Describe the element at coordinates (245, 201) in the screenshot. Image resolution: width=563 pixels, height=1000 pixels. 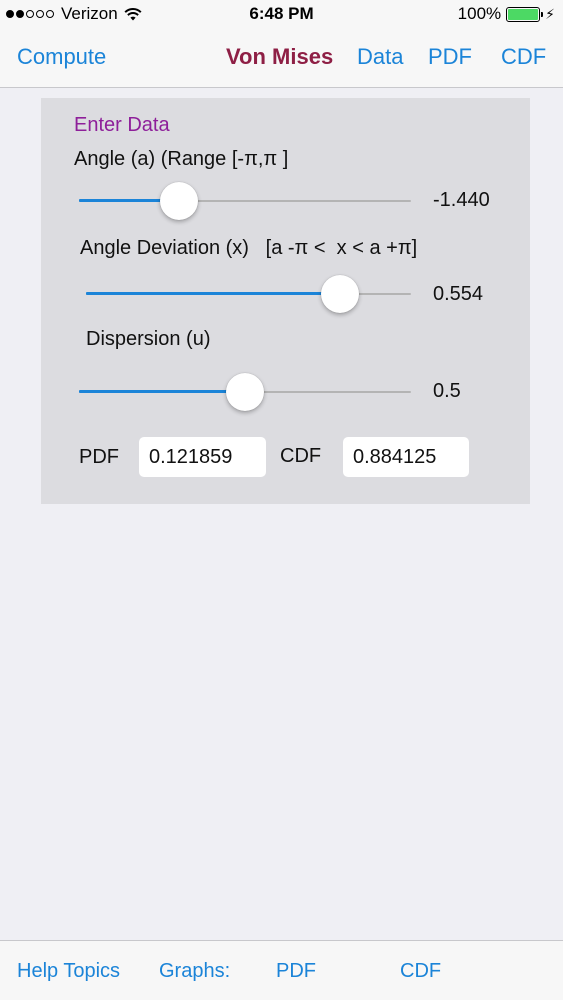
I see `angle-slider` at that location.